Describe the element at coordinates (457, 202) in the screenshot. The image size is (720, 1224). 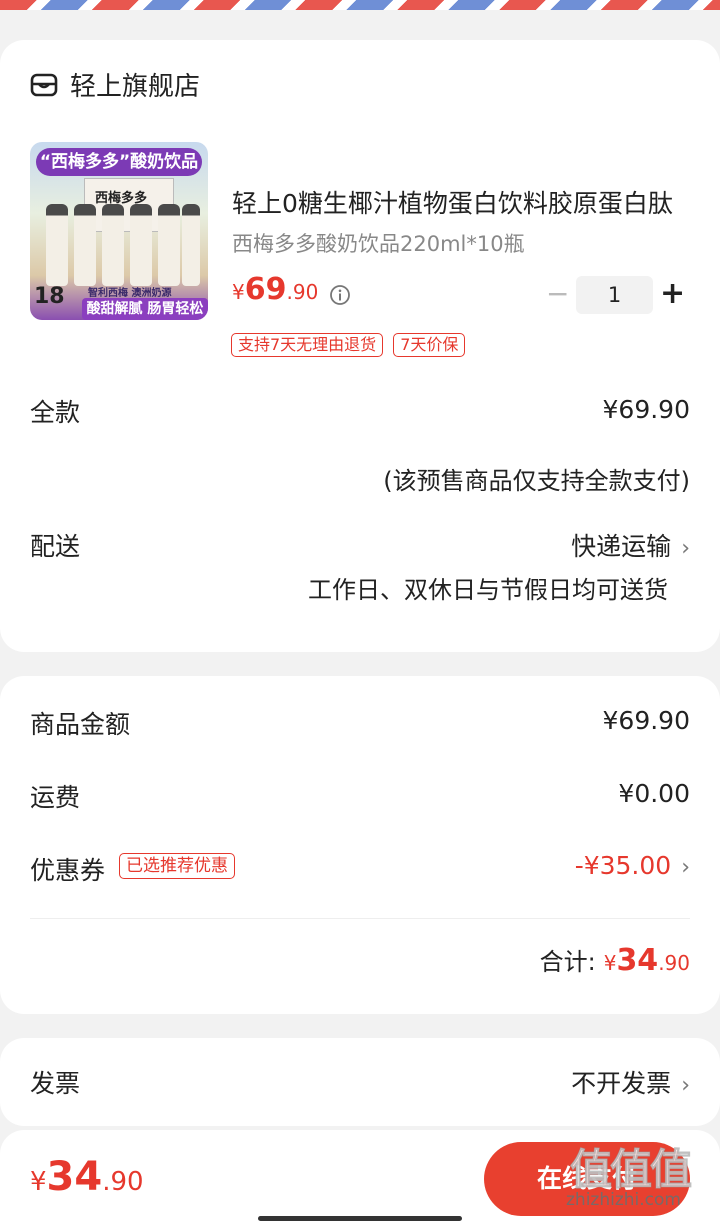
I see `product-title: 轻上0糖生椰汁植物蛋白饮料胶原蛋白肽` at that location.